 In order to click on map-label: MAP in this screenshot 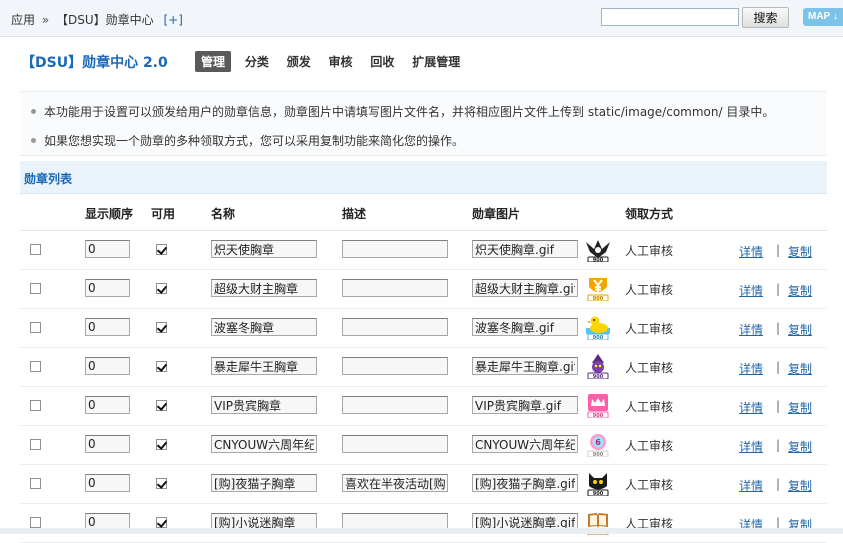, I will do `click(819, 16)`.